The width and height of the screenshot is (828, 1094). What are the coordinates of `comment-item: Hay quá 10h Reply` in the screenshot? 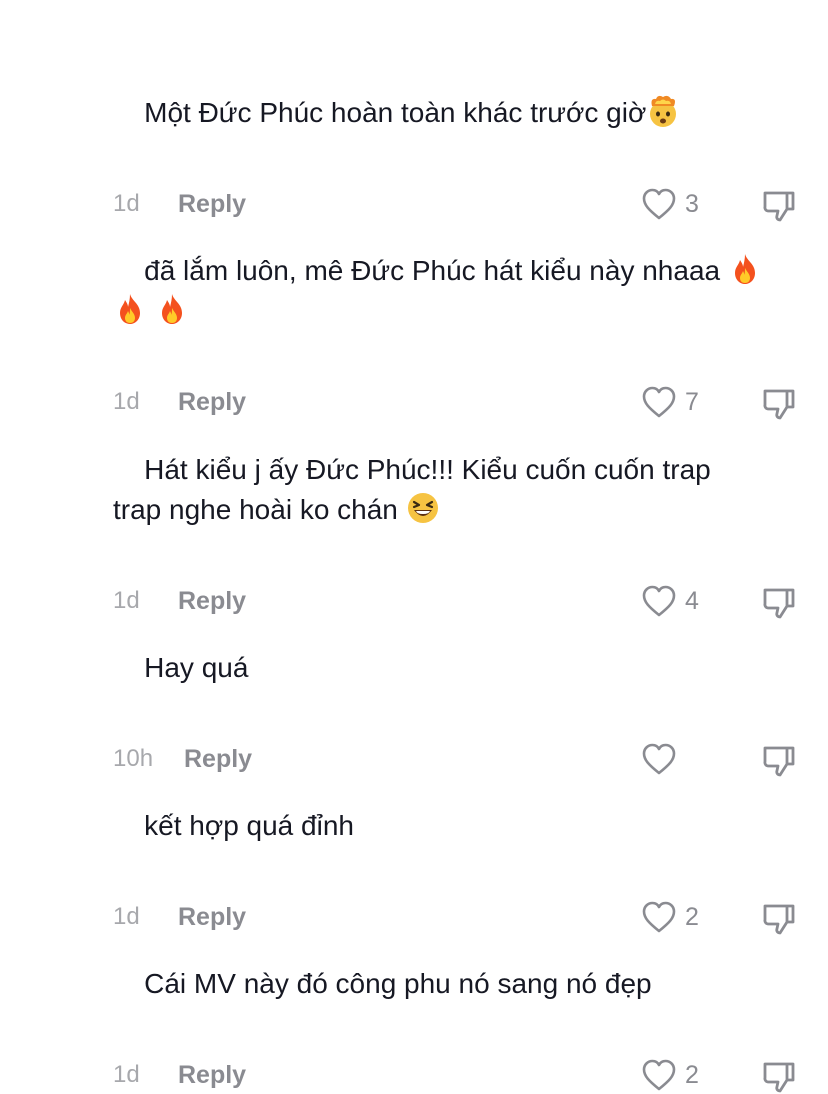 It's located at (463, 692).